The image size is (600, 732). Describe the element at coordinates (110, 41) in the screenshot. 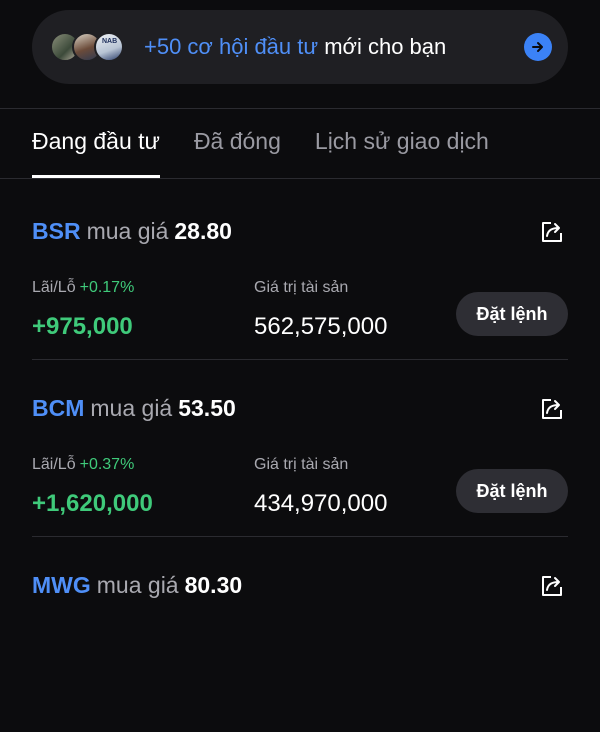

I see `avatar-logo-text: NAB` at that location.